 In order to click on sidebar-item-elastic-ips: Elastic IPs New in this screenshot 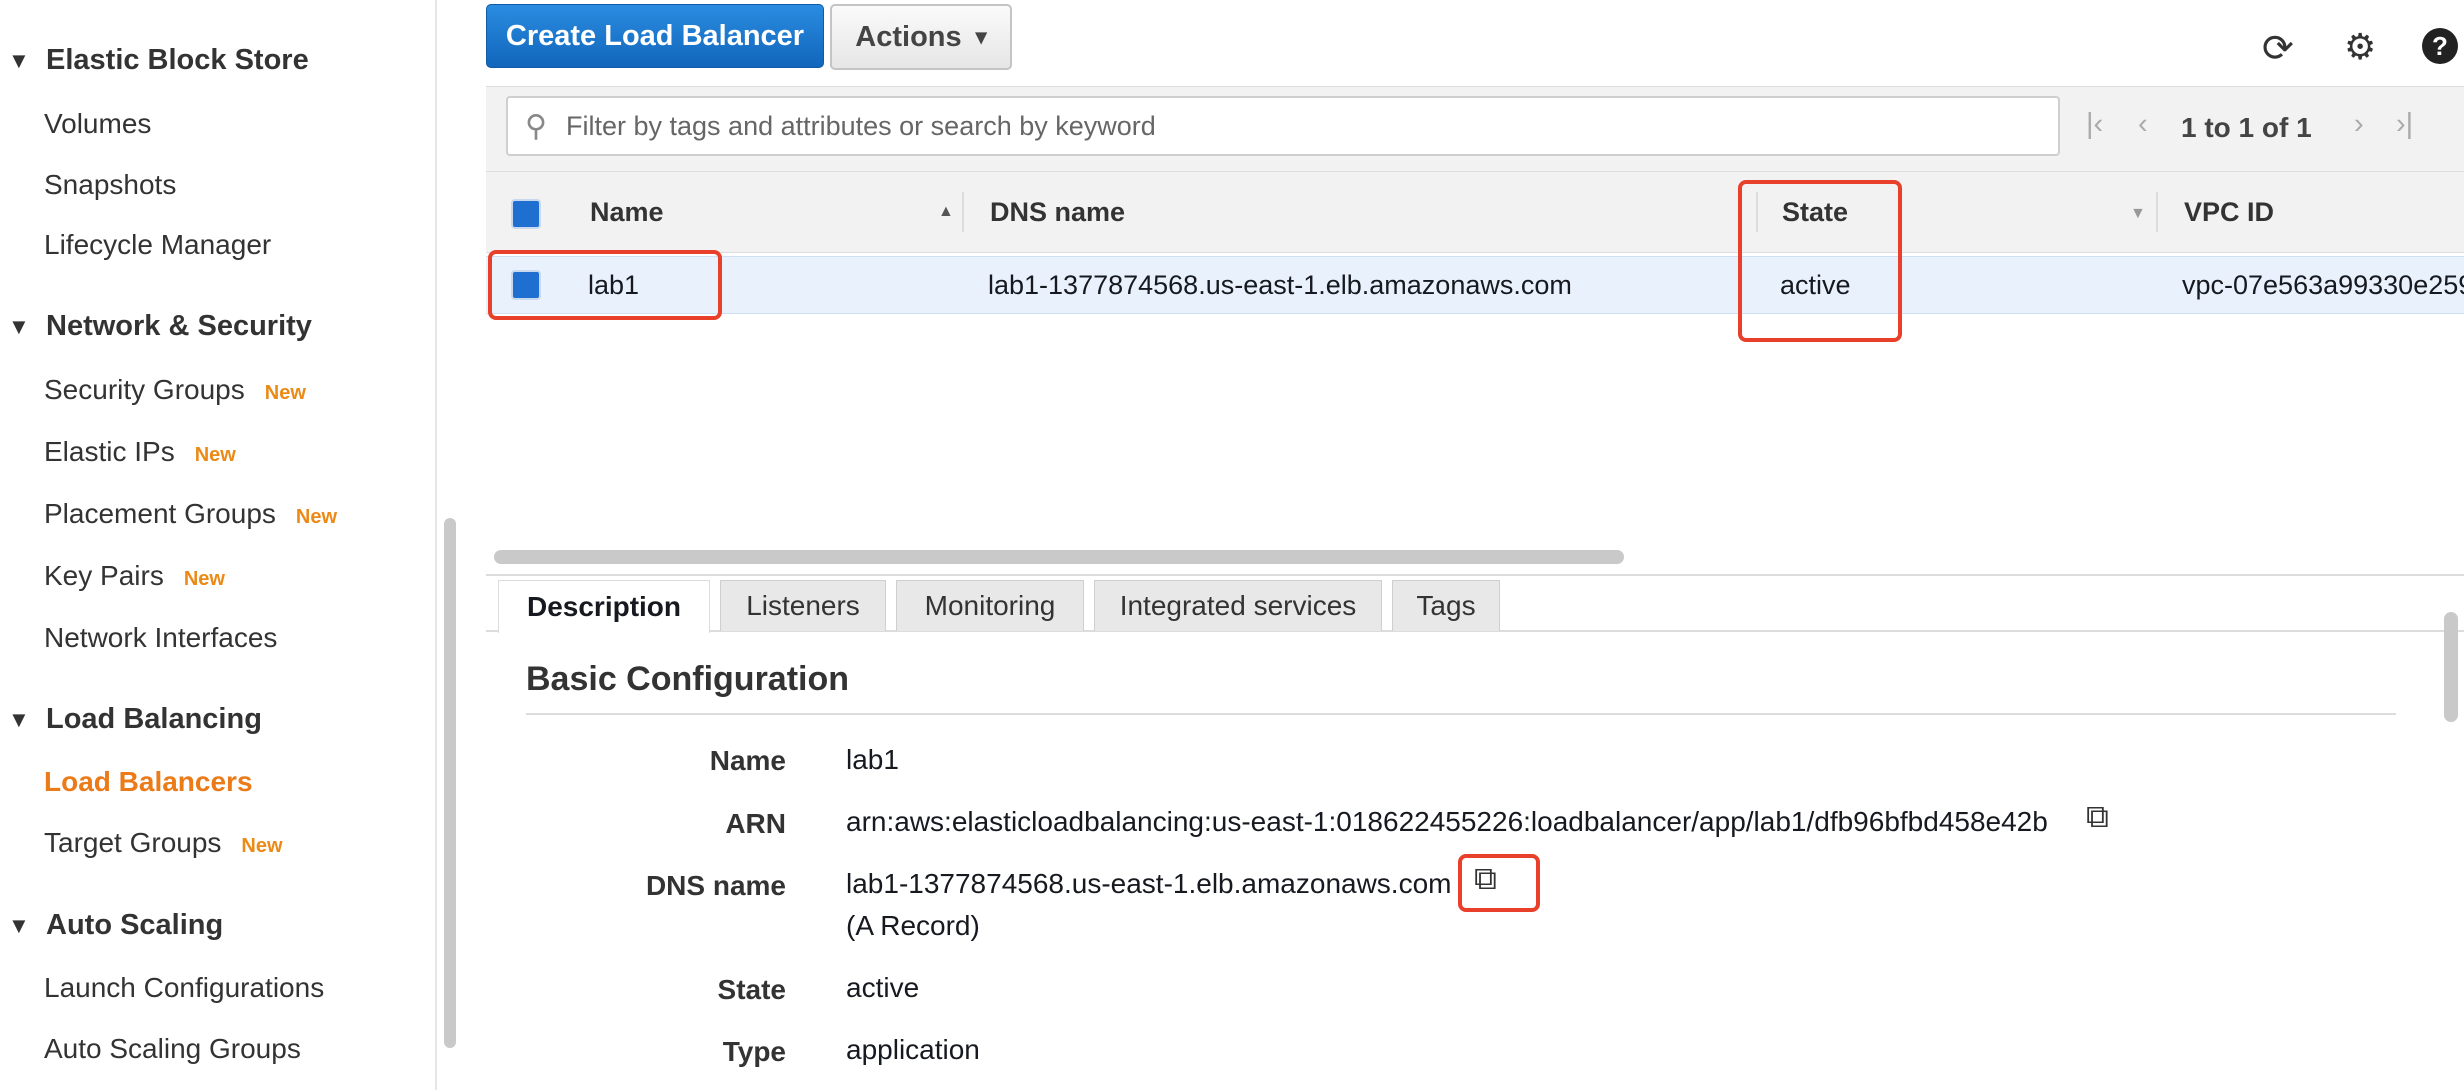, I will do `click(140, 452)`.